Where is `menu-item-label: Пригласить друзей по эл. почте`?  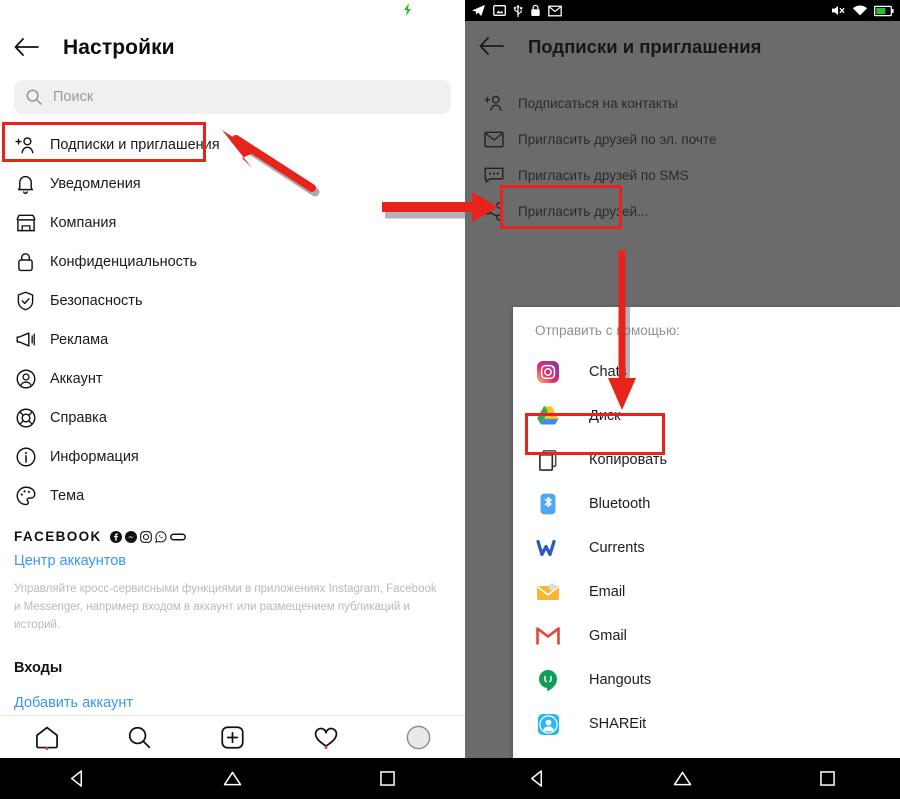 menu-item-label: Пригласить друзей по эл. почте is located at coordinates (617, 139).